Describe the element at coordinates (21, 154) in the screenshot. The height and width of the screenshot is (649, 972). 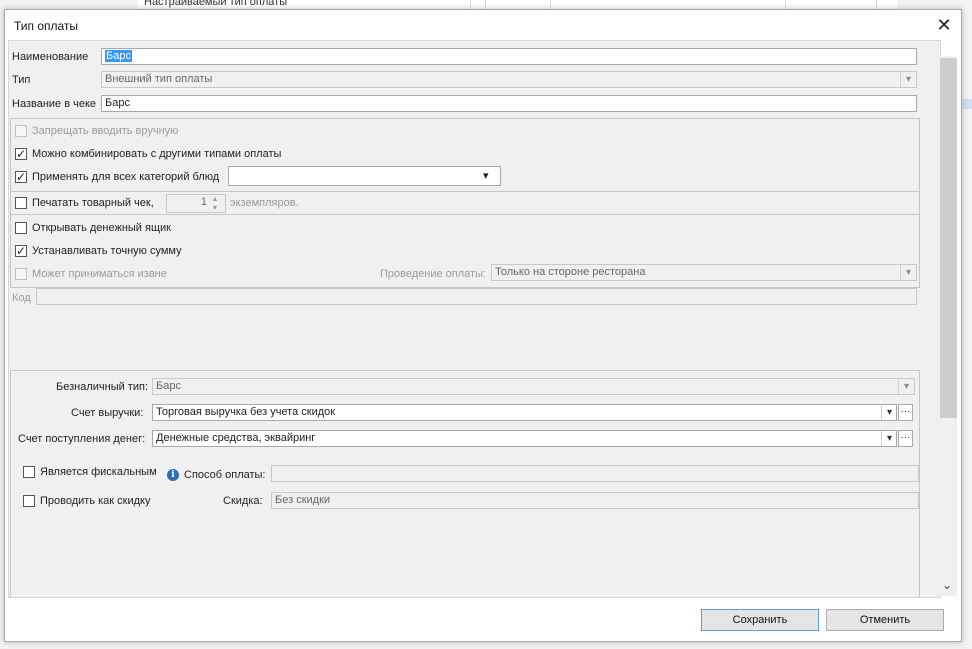
I see `combine-checkbox: ✓` at that location.